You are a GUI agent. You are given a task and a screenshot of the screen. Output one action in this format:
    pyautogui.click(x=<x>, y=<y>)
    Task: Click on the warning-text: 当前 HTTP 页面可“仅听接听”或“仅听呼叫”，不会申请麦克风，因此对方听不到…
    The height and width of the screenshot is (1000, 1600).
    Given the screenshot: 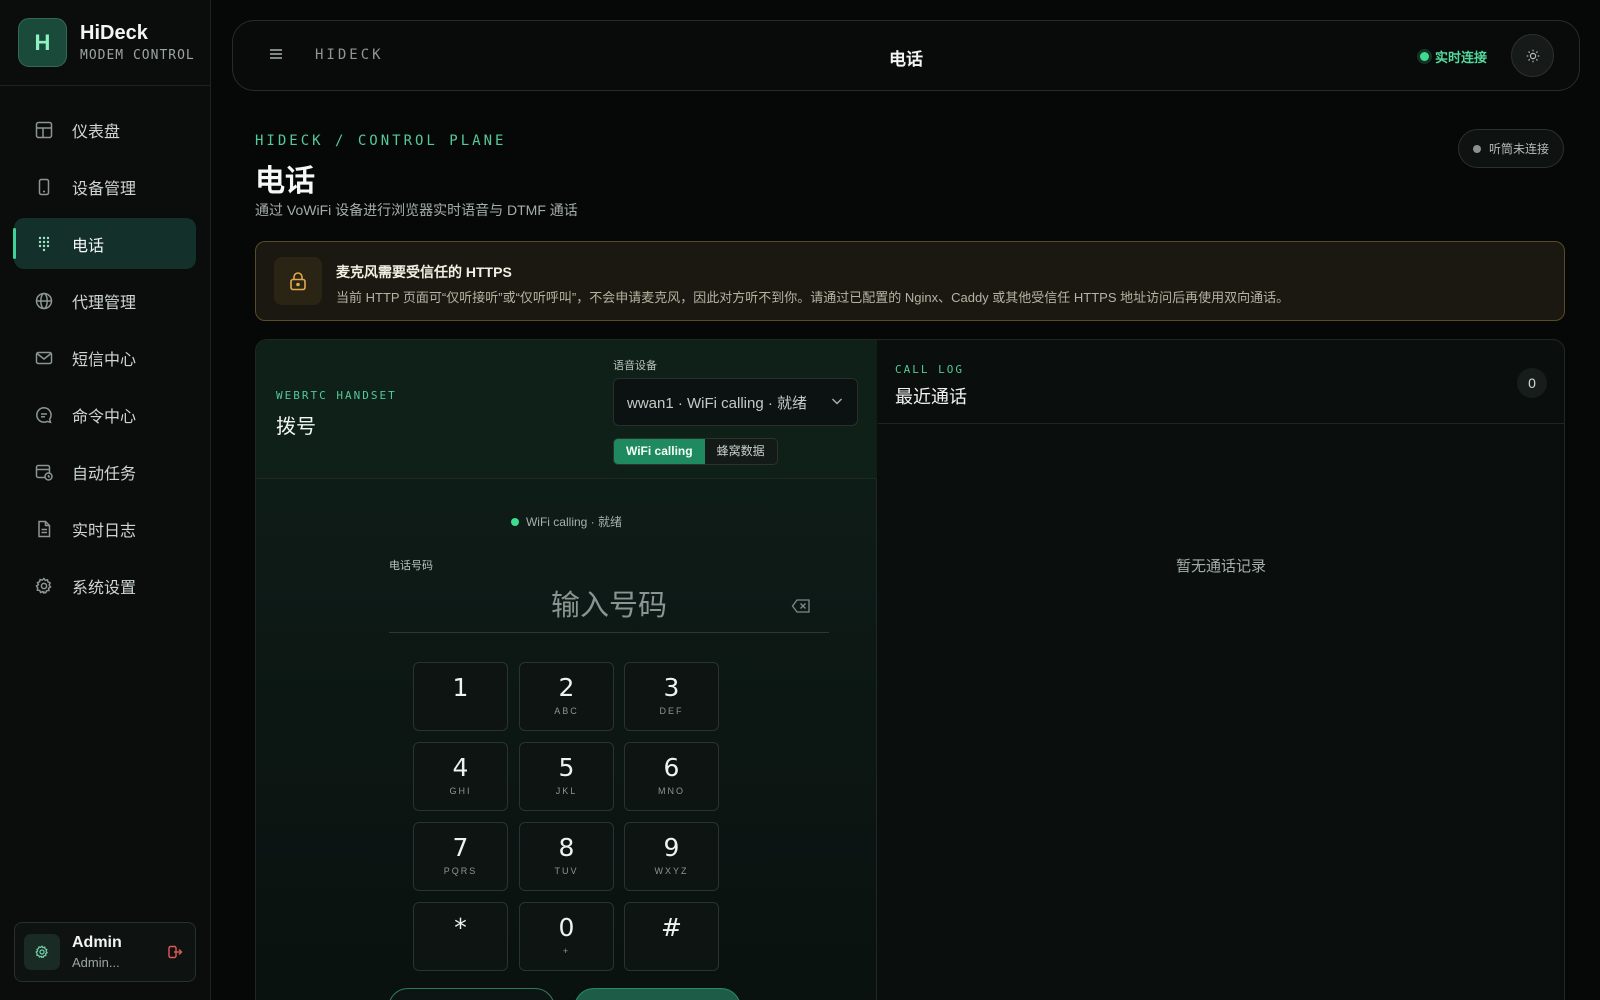 What is the action you would take?
    pyautogui.click(x=813, y=297)
    